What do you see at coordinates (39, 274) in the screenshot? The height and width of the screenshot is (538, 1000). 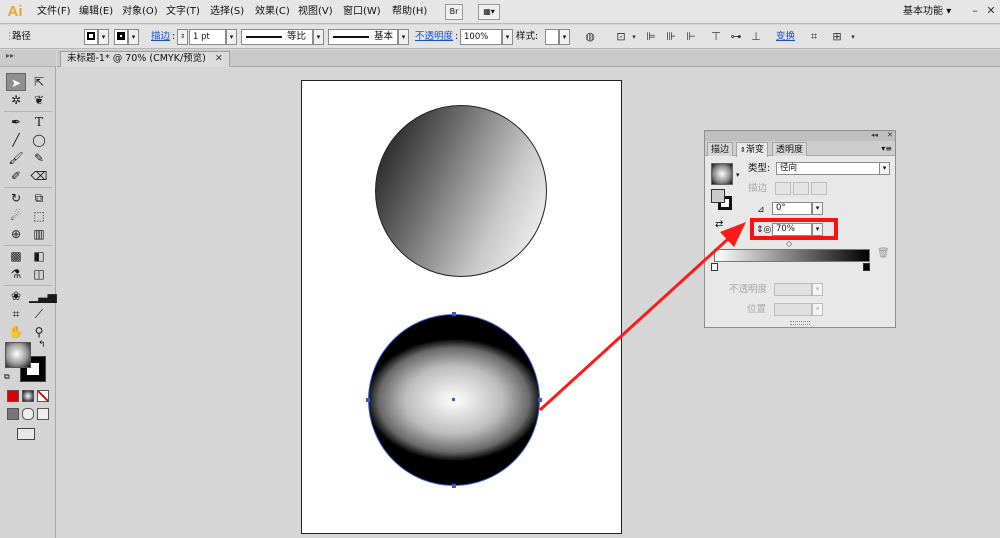 I see `blend-icon: ◫` at bounding box center [39, 274].